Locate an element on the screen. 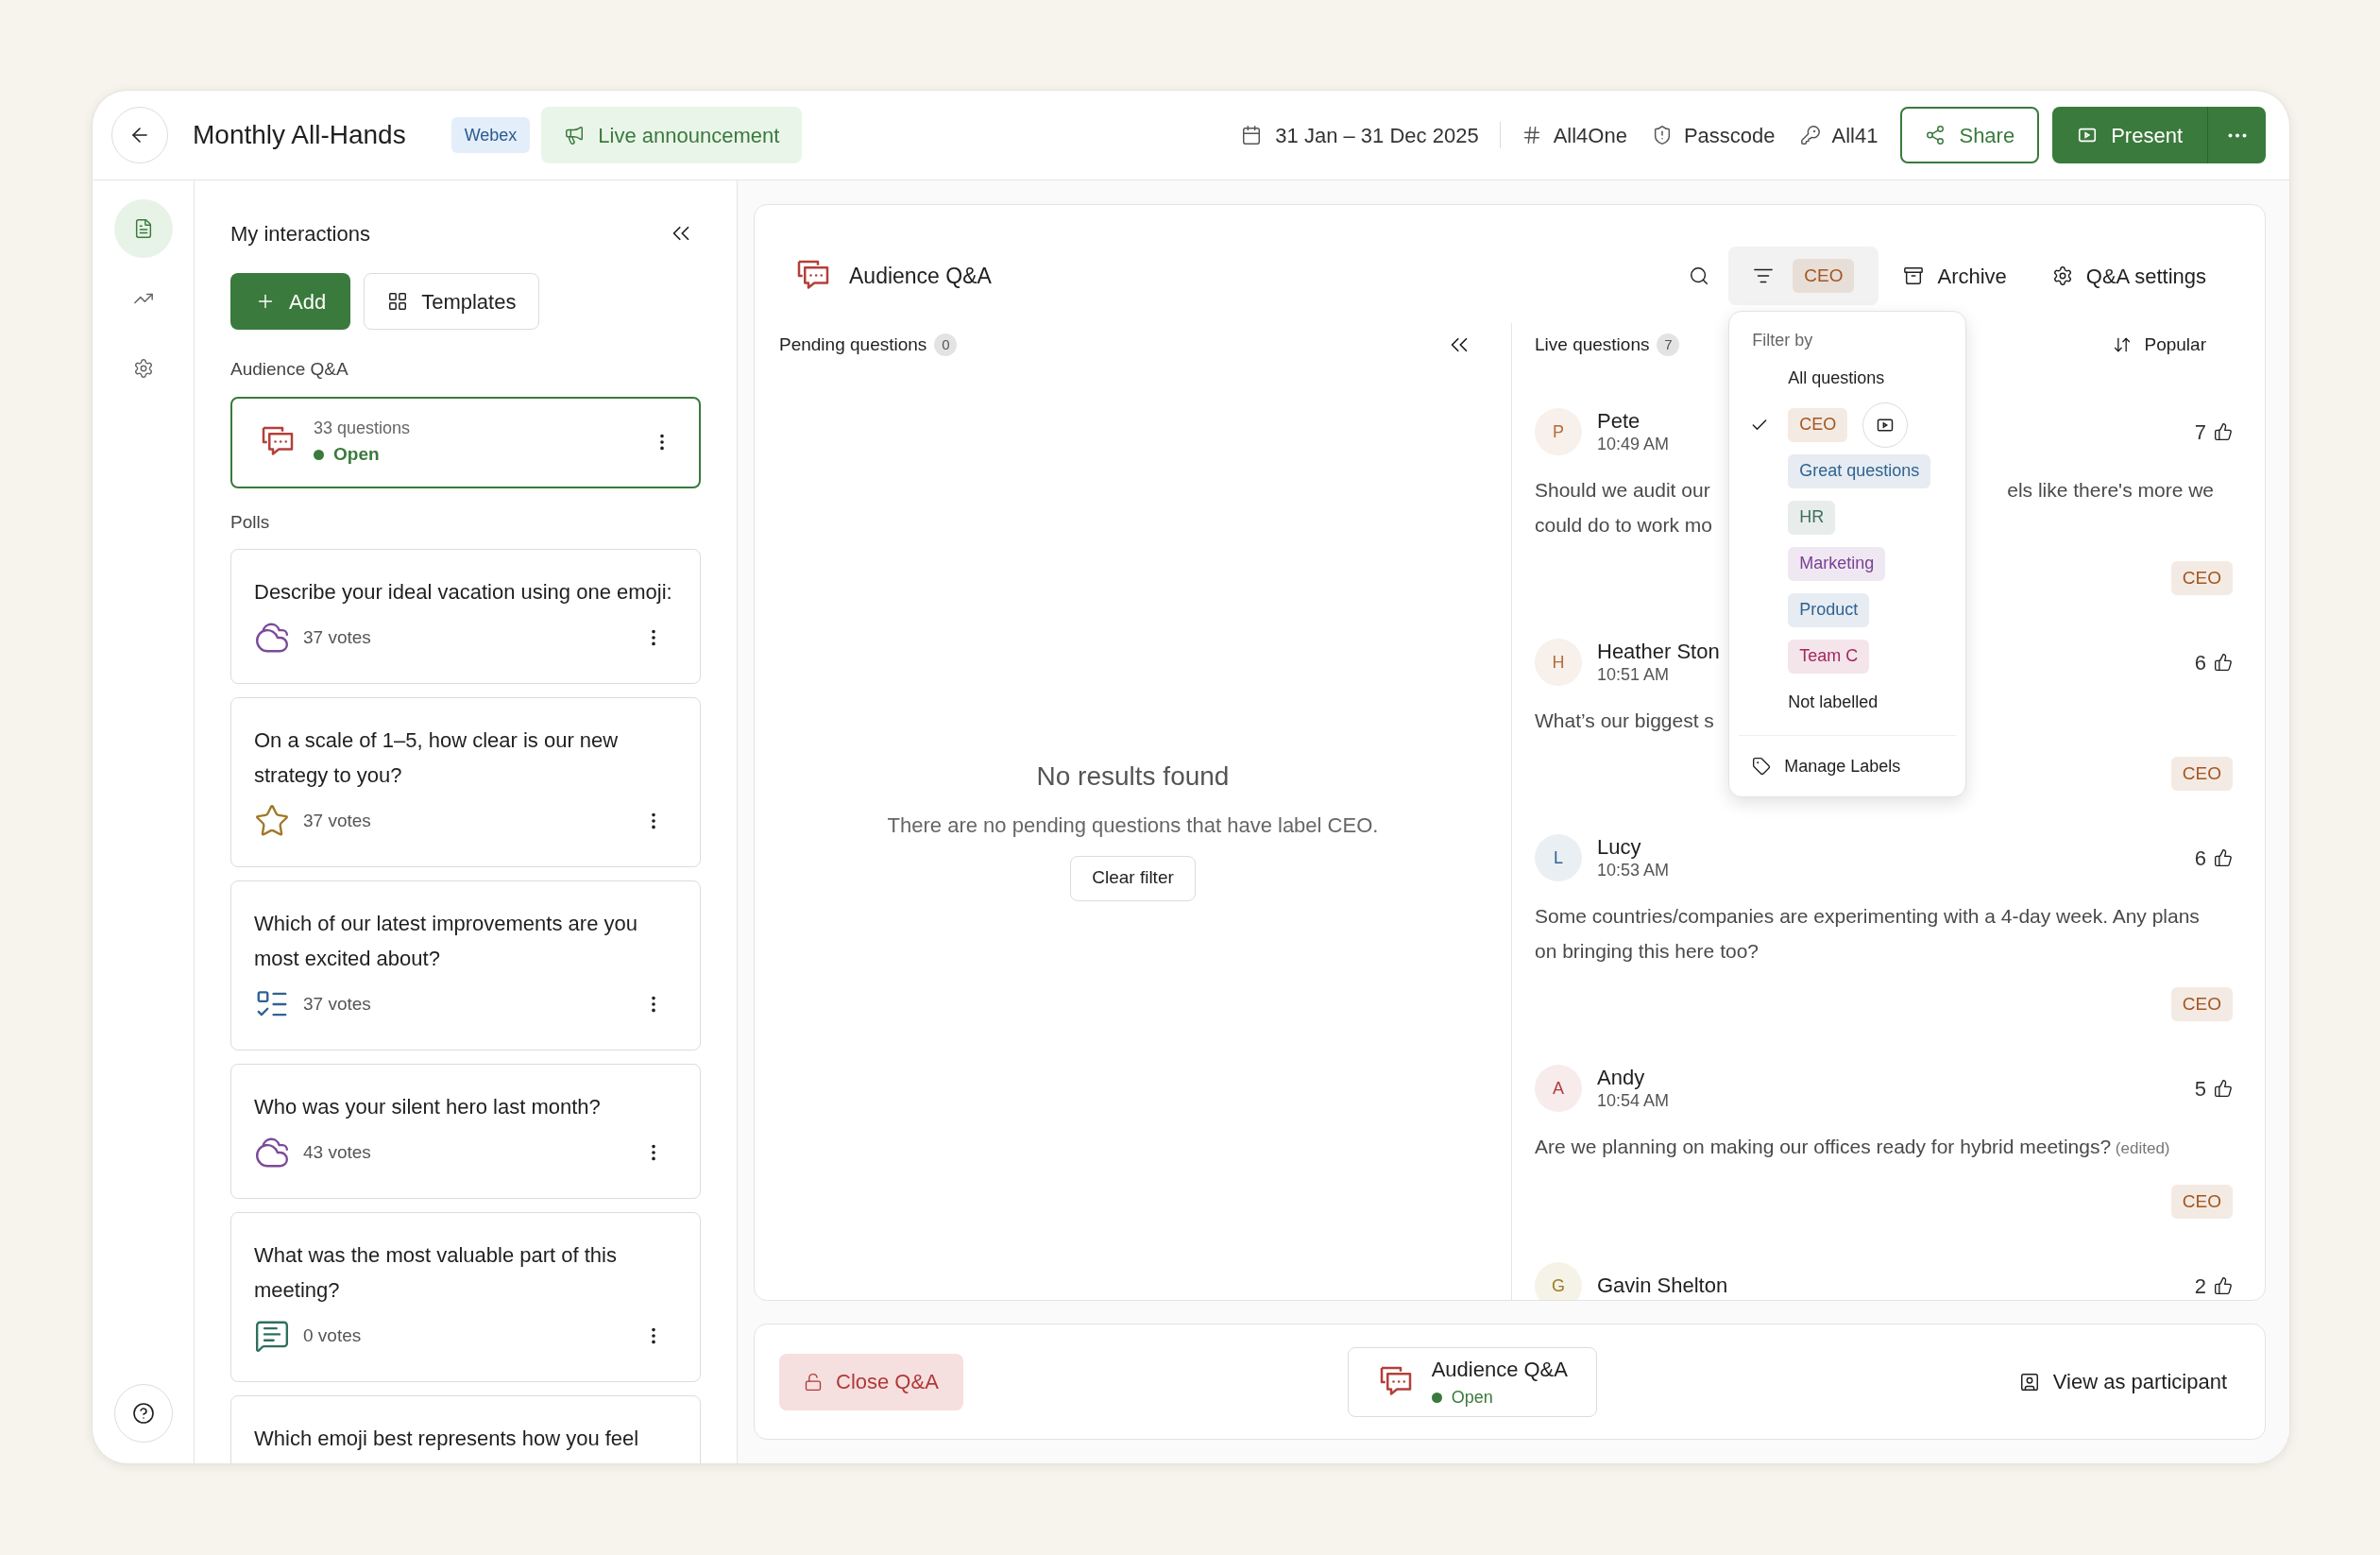 This screenshot has width=2380, height=1555. qa-status-card: Audience Q&A Open is located at coordinates (1472, 1381).